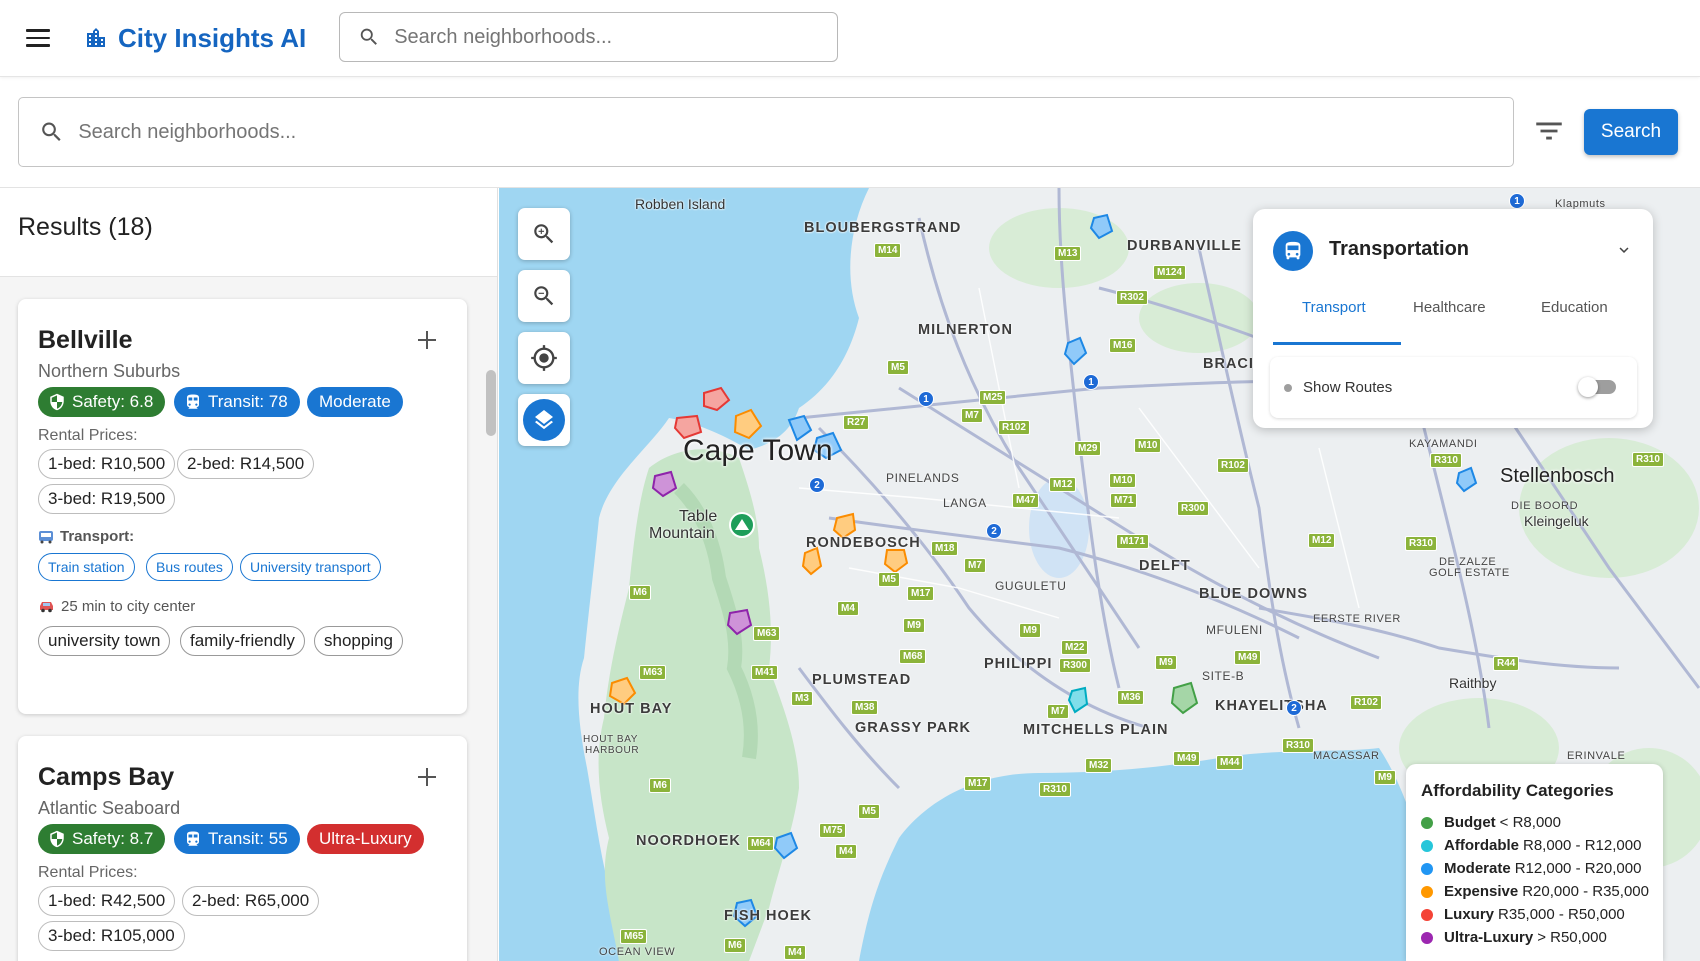 The image size is (1700, 961). Describe the element at coordinates (1582, 845) in the screenshot. I see `legend-range: R8,000 - R12,000` at that location.